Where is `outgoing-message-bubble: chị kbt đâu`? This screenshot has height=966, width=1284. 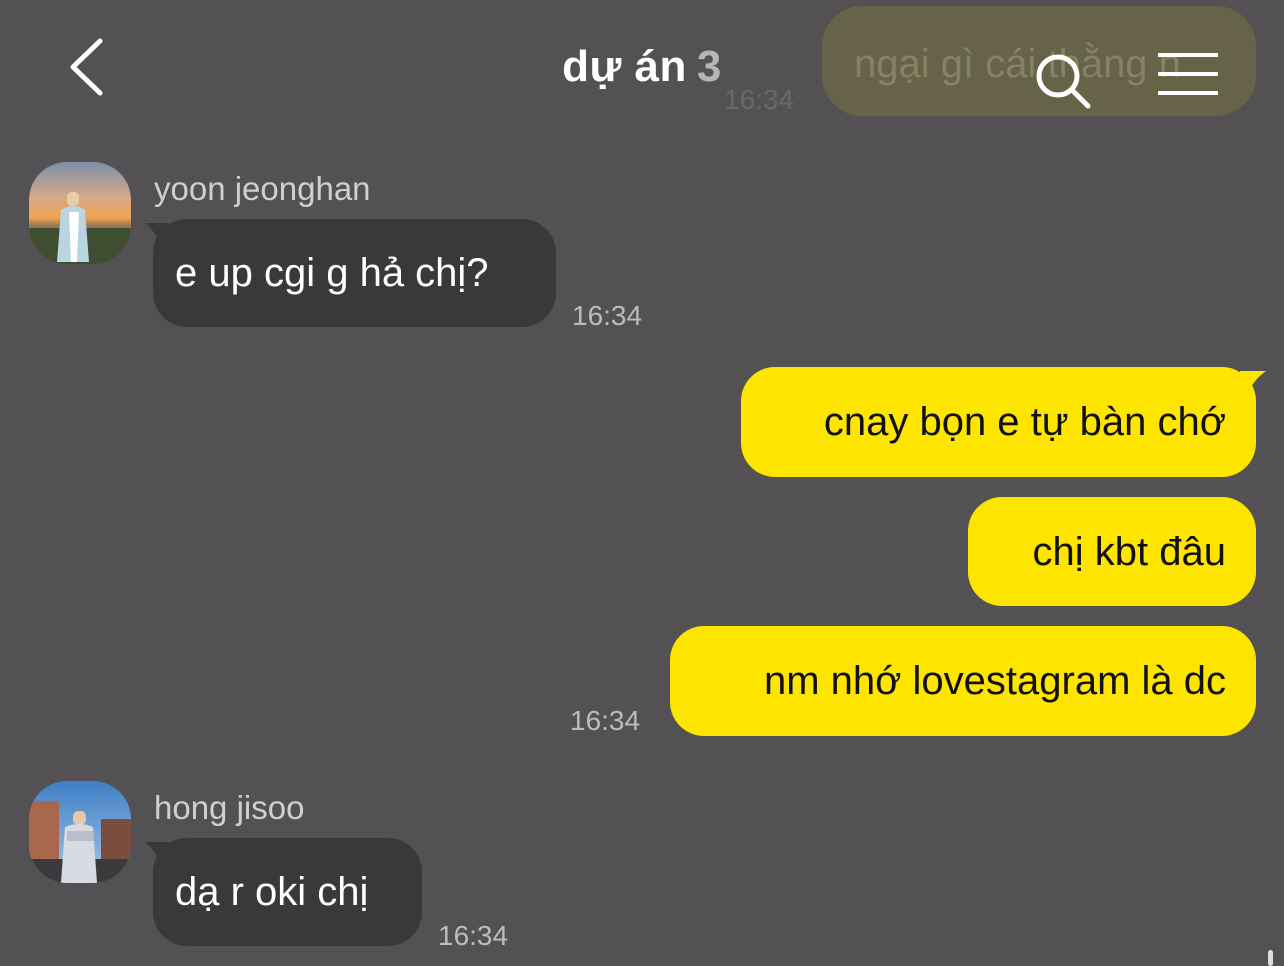 outgoing-message-bubble: chị kbt đâu is located at coordinates (1112, 551).